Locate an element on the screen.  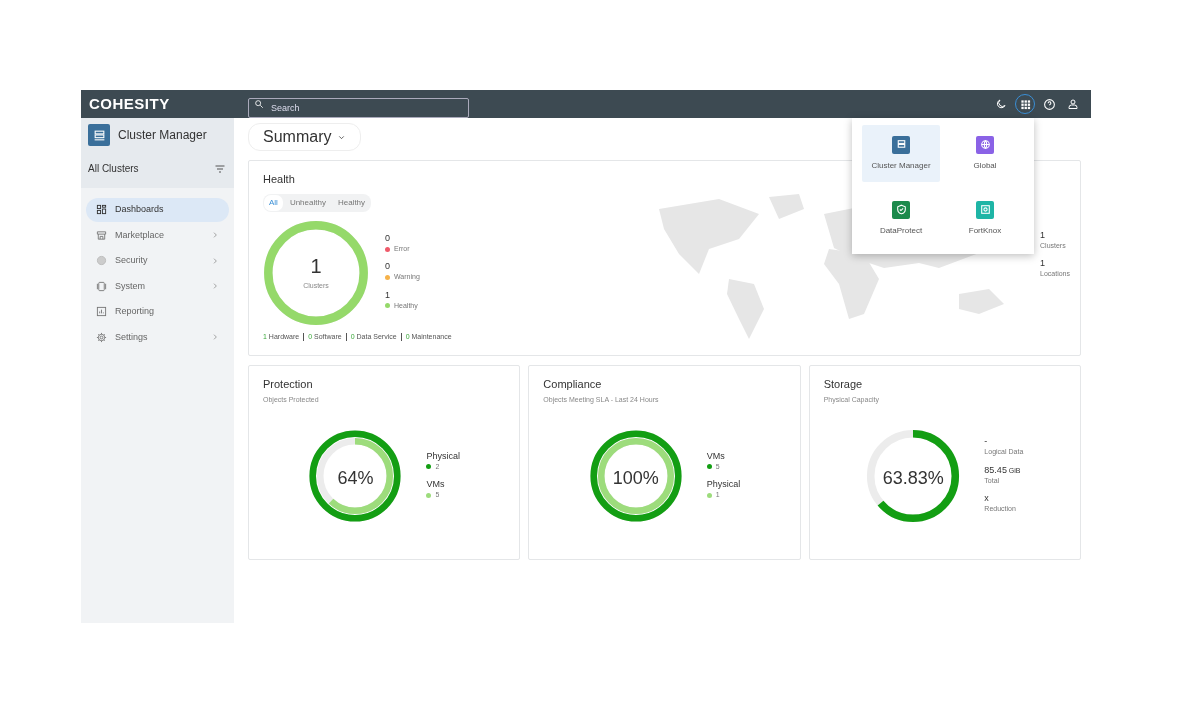
card-title: Protection is located at coordinates (288, 384).